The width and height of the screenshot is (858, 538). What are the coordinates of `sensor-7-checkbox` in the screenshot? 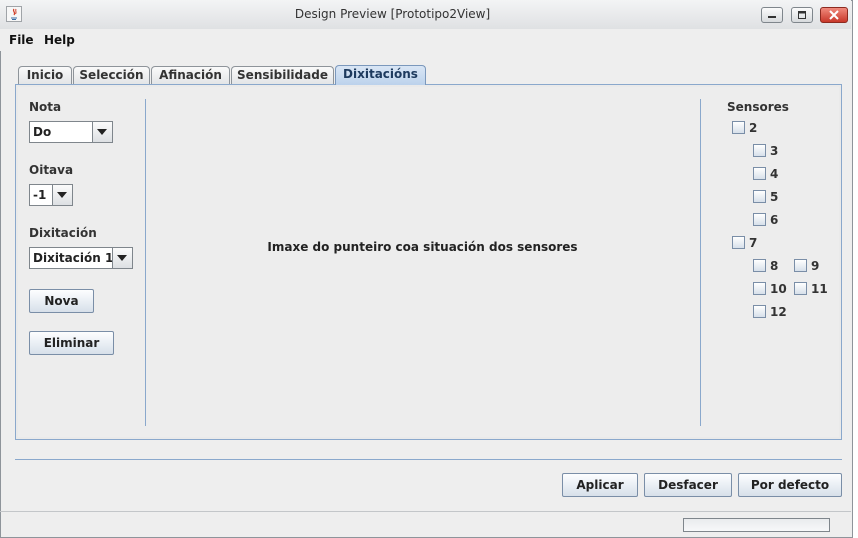 It's located at (738, 242).